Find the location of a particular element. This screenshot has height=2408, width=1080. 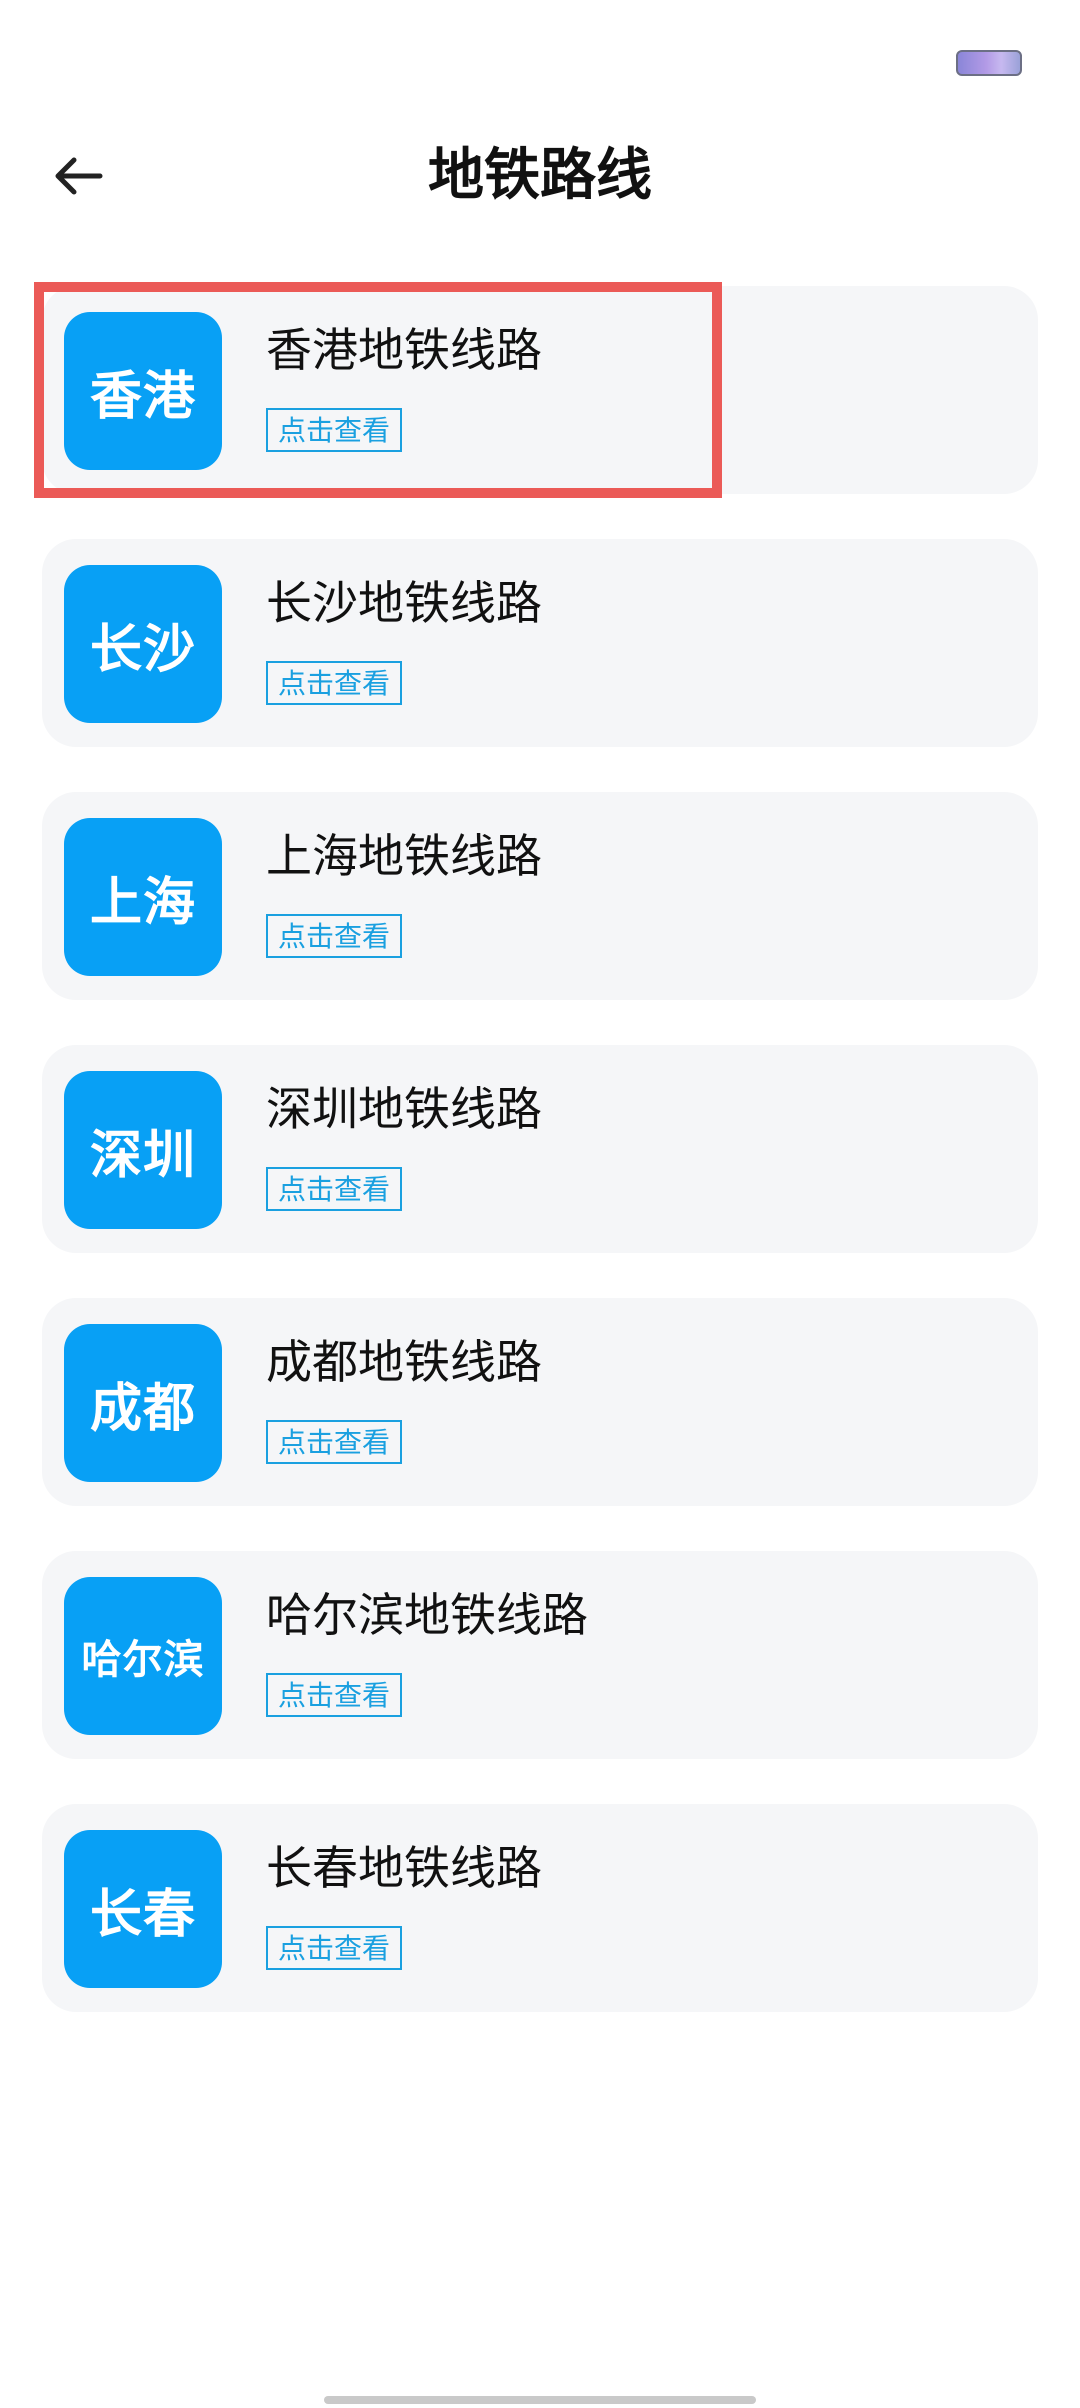

city-badge: 哈尔滨 is located at coordinates (143, 1656).